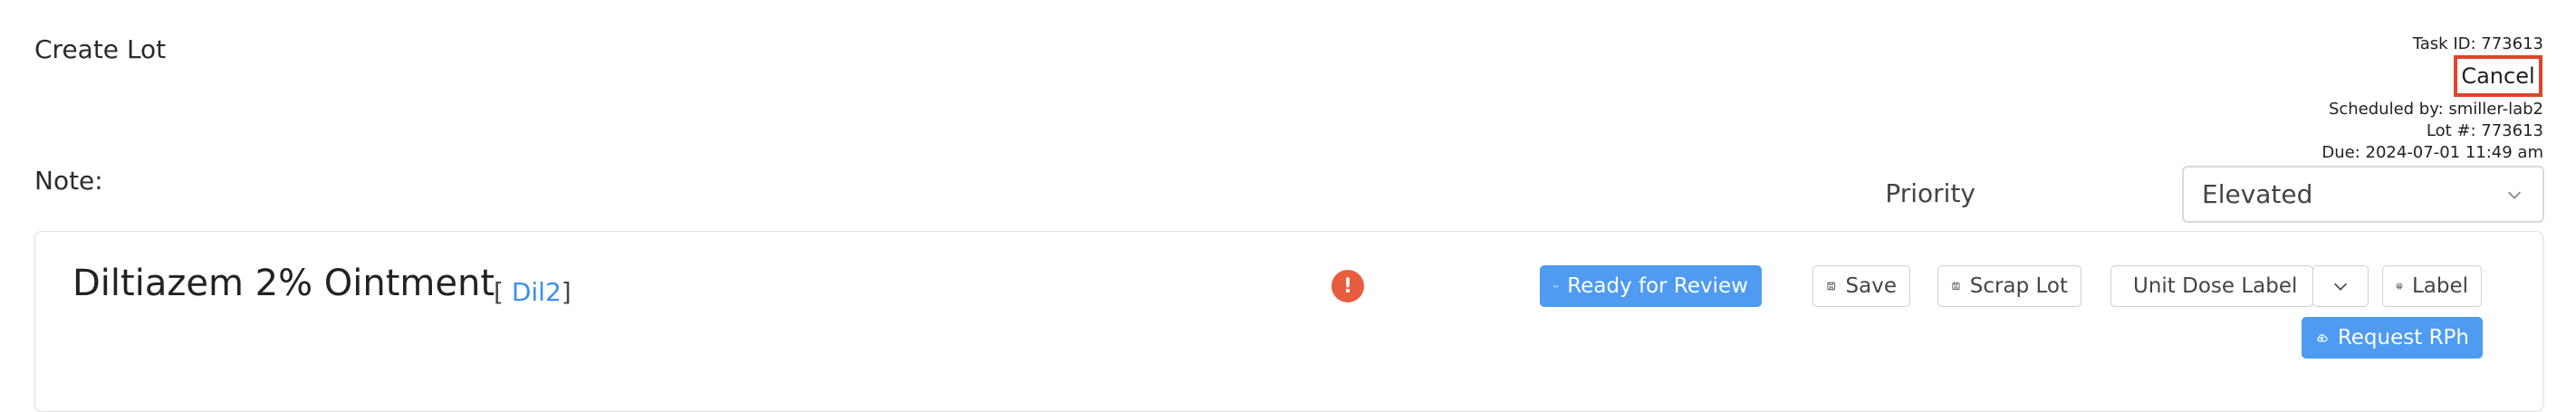 The image size is (2576, 412). I want to click on alert-icon: !, so click(1347, 286).